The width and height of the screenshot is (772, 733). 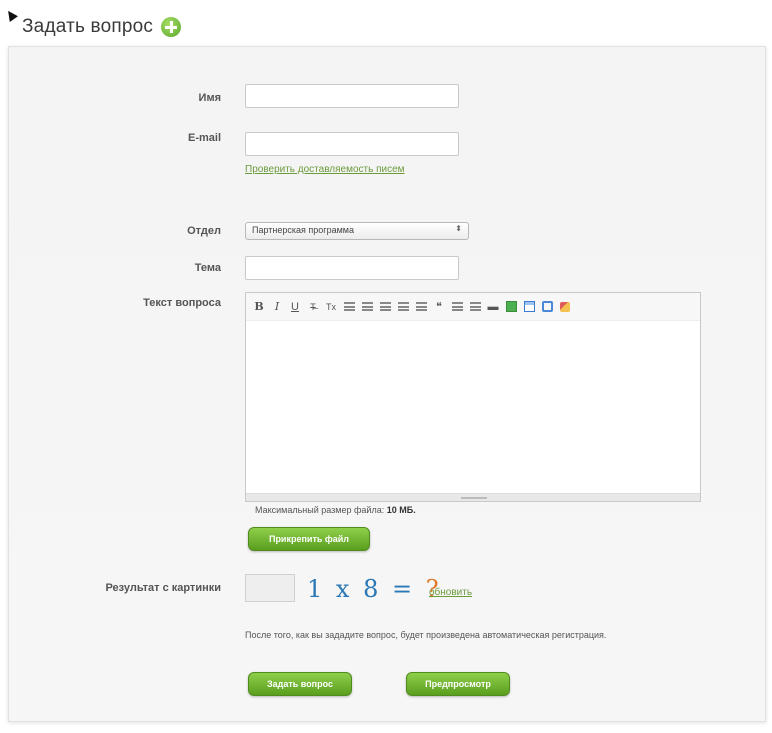 What do you see at coordinates (450, 592) in the screenshot?
I see `captcha-refresh-link: обновить` at bounding box center [450, 592].